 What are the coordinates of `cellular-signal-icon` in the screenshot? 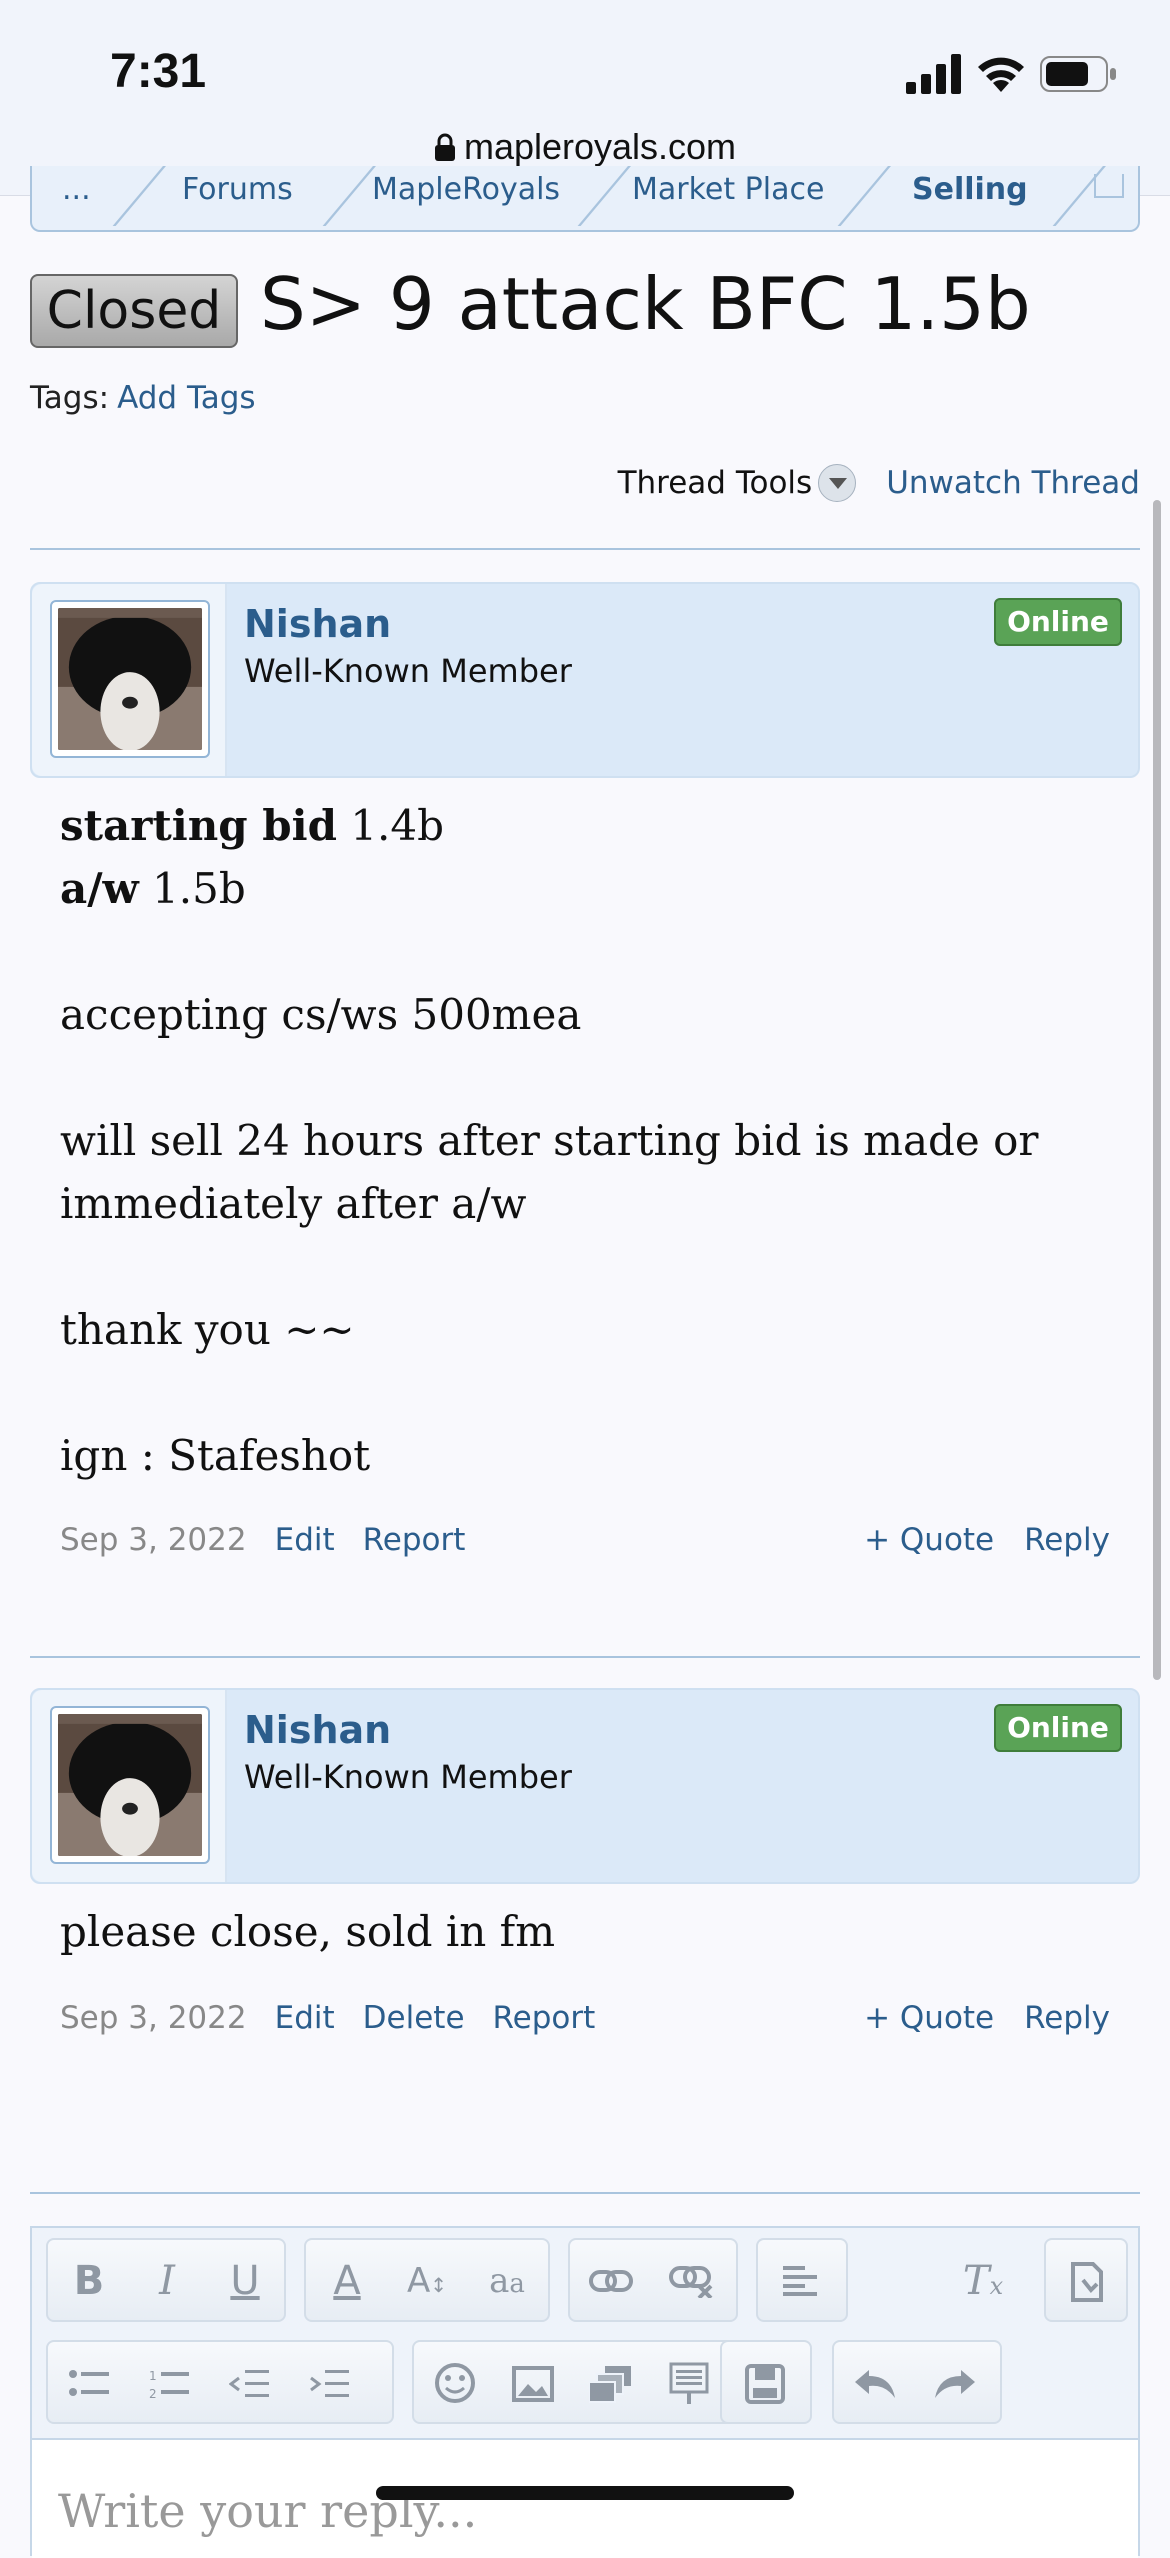 It's located at (933, 74).